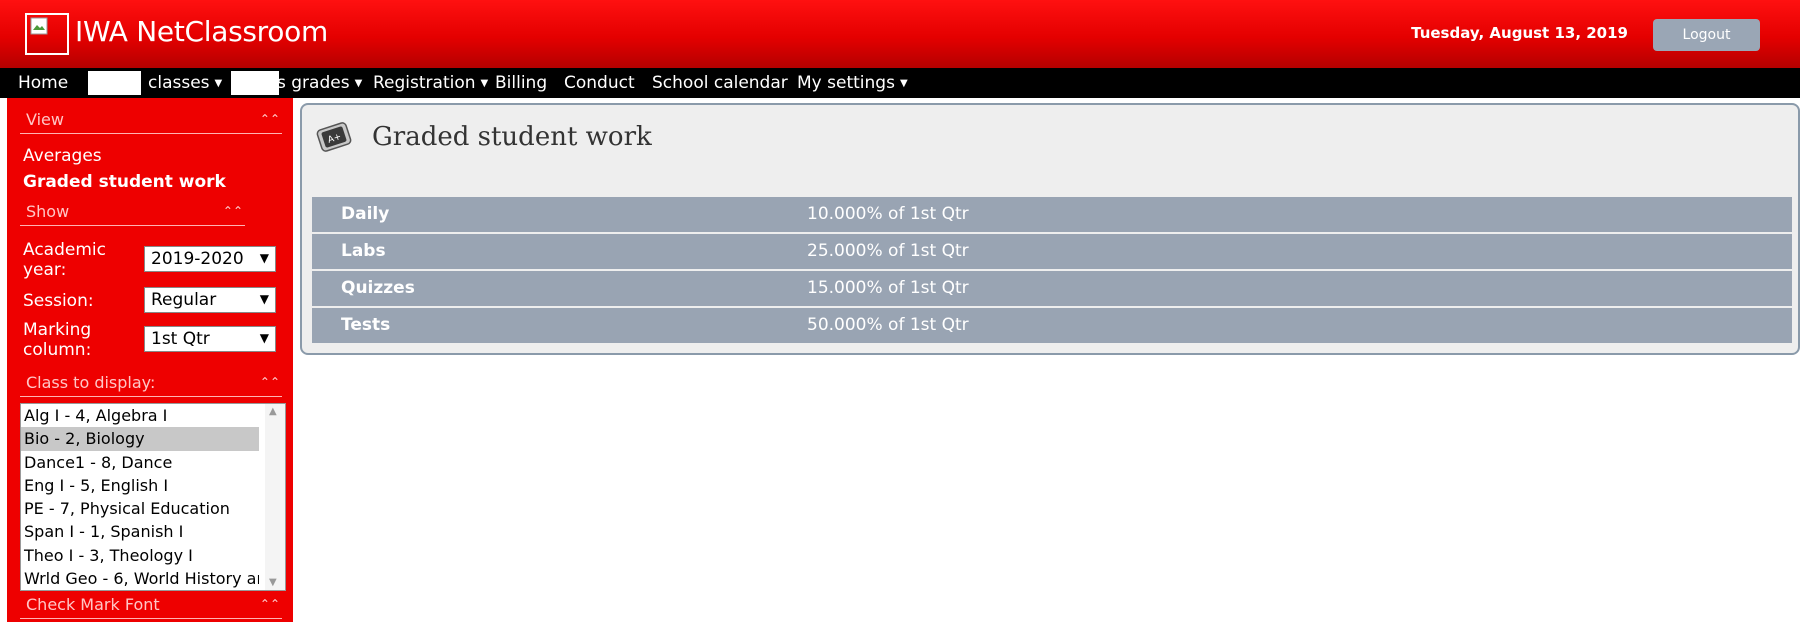 Image resolution: width=1810 pixels, height=622 pixels. Describe the element at coordinates (140, 439) in the screenshot. I see `class-option-selected: Bio - 2, Biology` at that location.